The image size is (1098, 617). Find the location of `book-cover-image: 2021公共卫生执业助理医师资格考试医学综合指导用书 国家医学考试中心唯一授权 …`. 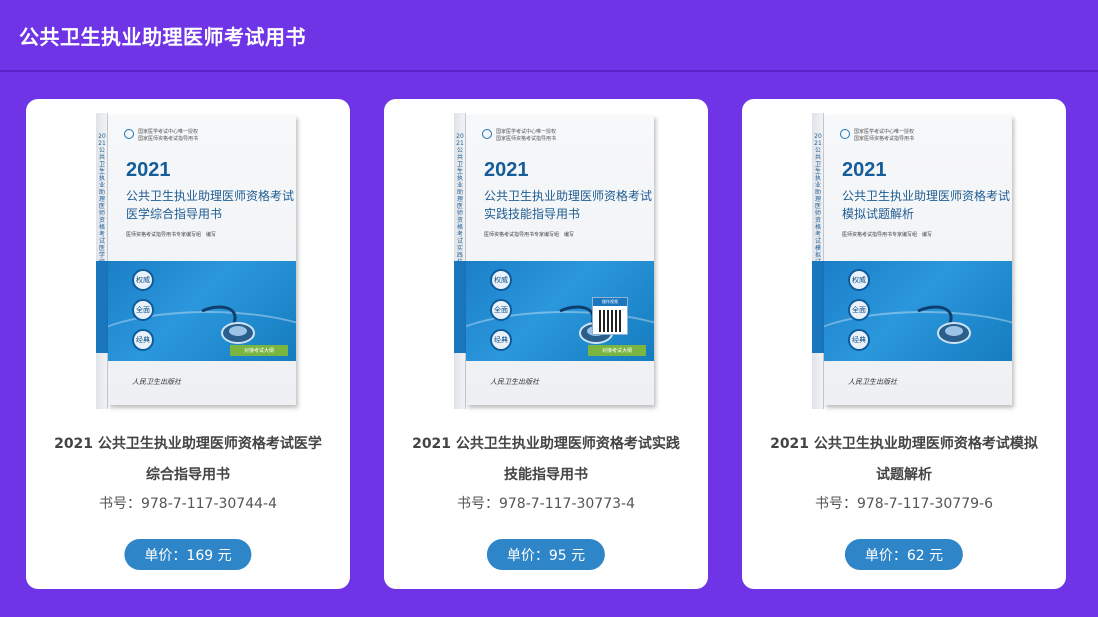

book-cover-image: 2021公共卫生执业助理医师资格考试医学综合指导用书 国家医学考试中心唯一授权 … is located at coordinates (196, 261).